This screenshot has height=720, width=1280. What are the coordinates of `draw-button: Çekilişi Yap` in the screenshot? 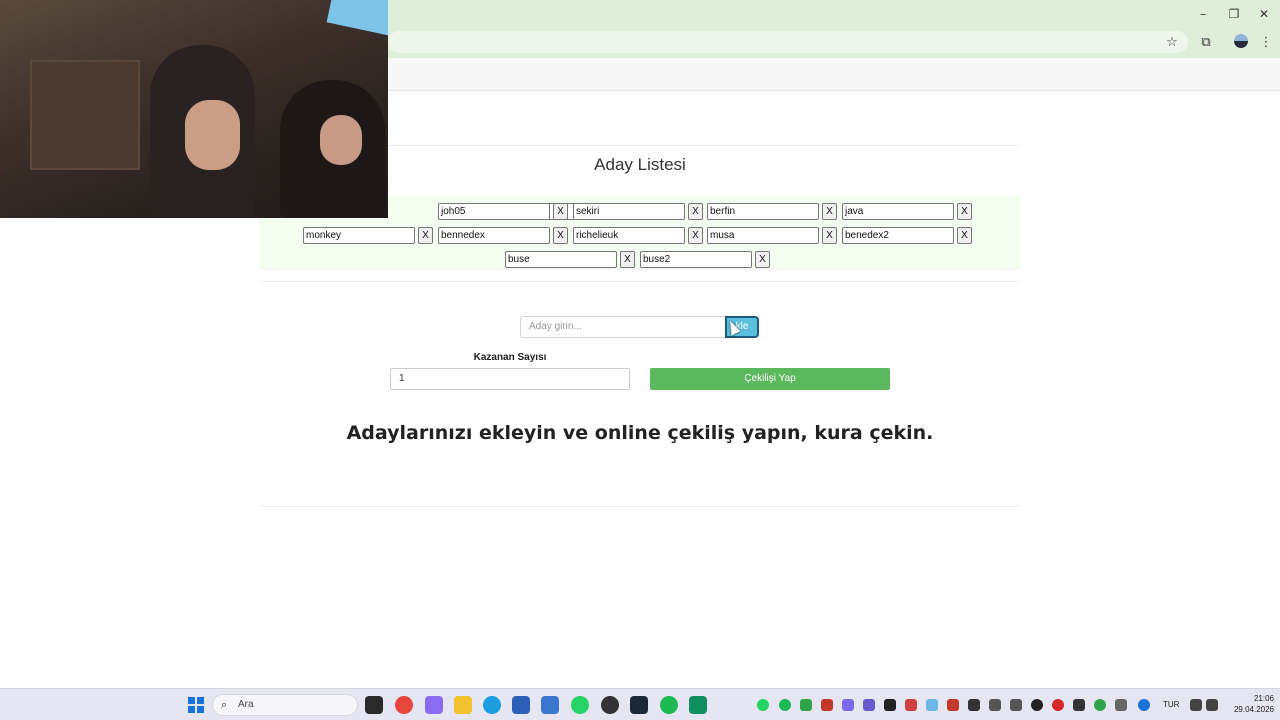 It's located at (770, 379).